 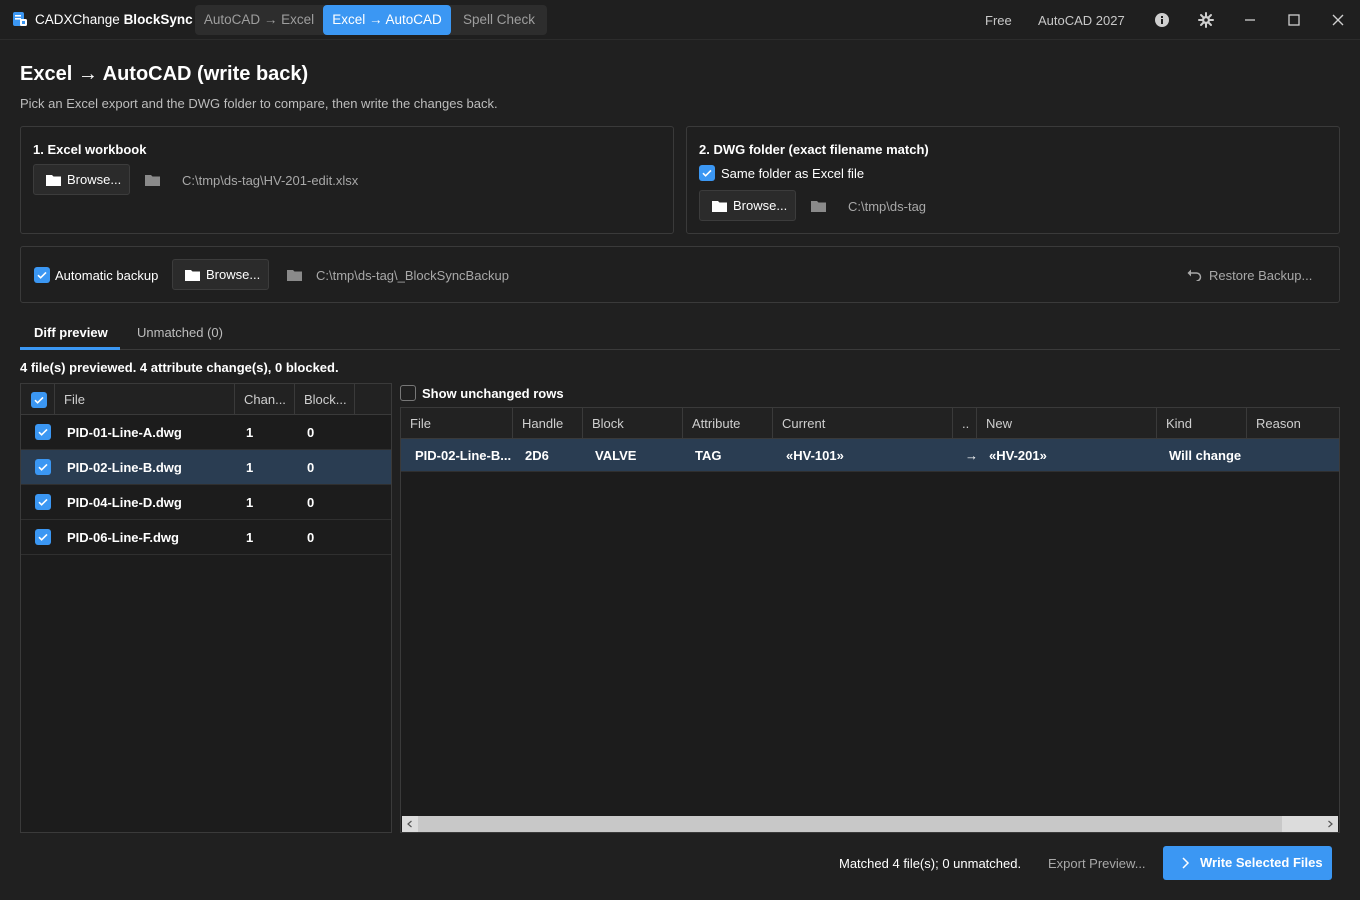 I want to click on col-header-current: Current, so click(x=863, y=423).